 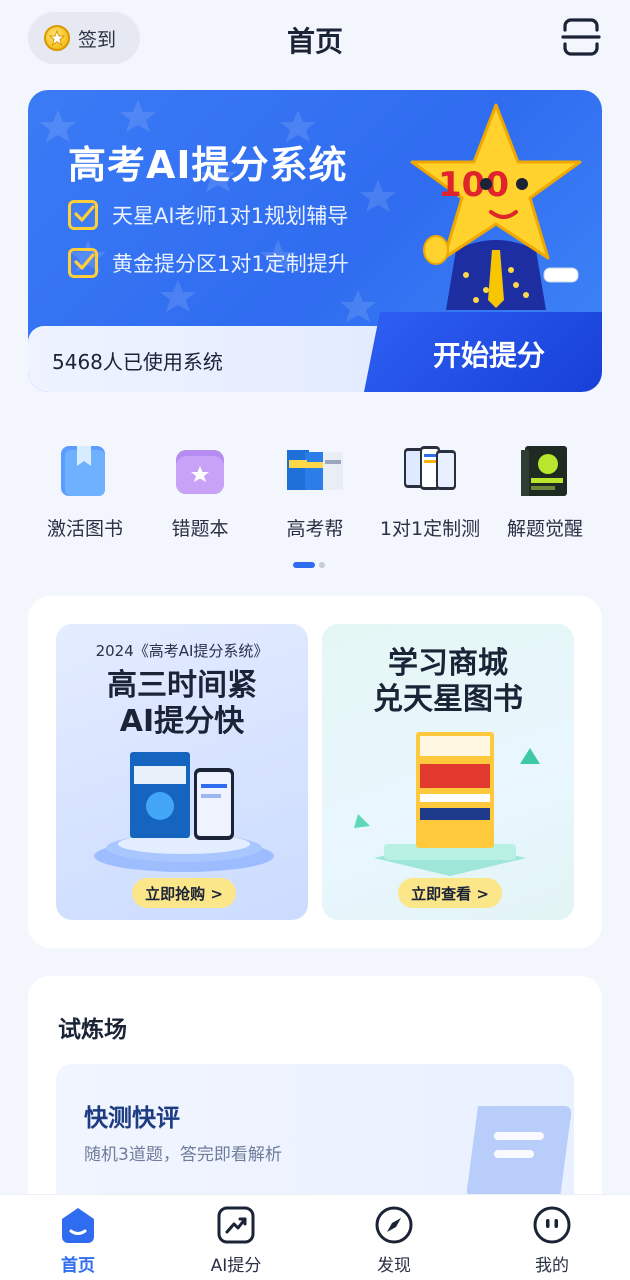 What do you see at coordinates (236, 1266) in the screenshot?
I see `tab-label: AI提分` at bounding box center [236, 1266].